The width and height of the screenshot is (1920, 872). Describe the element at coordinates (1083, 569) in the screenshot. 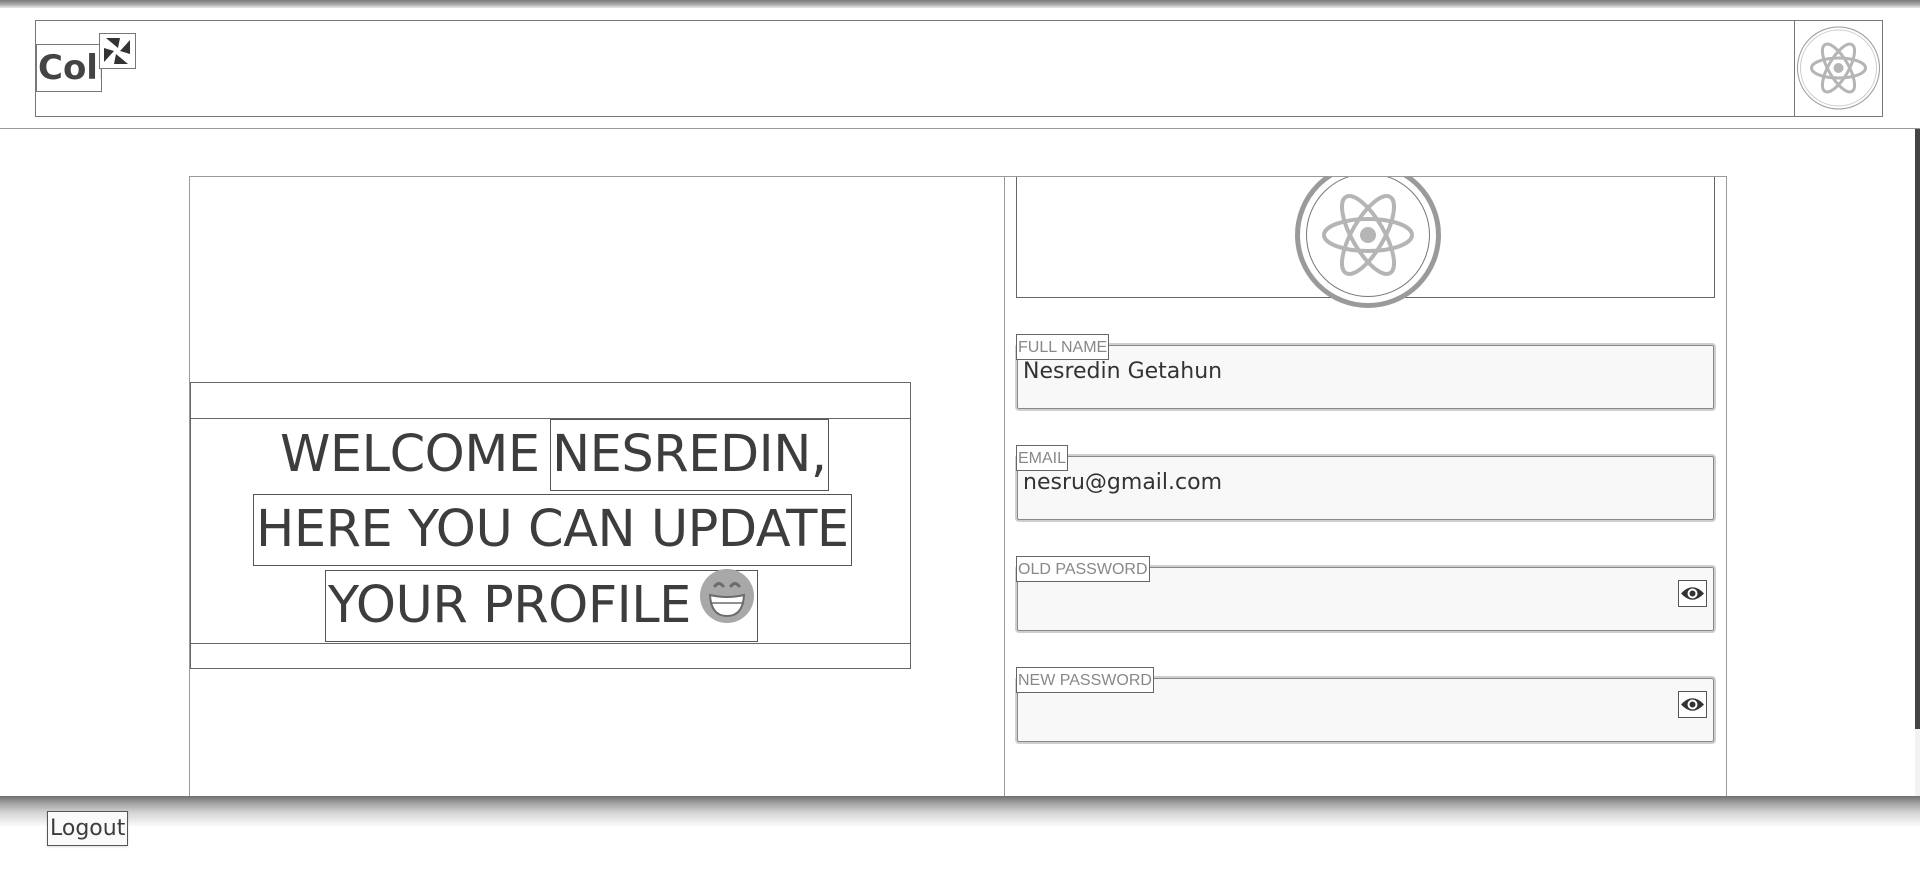

I see `old-password-label: OLD PASSWORD` at that location.